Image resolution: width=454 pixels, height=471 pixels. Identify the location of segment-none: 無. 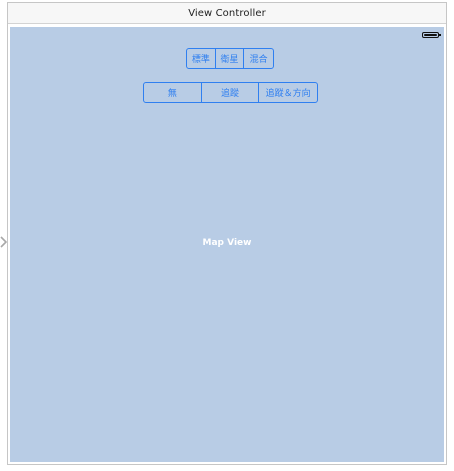
(173, 92).